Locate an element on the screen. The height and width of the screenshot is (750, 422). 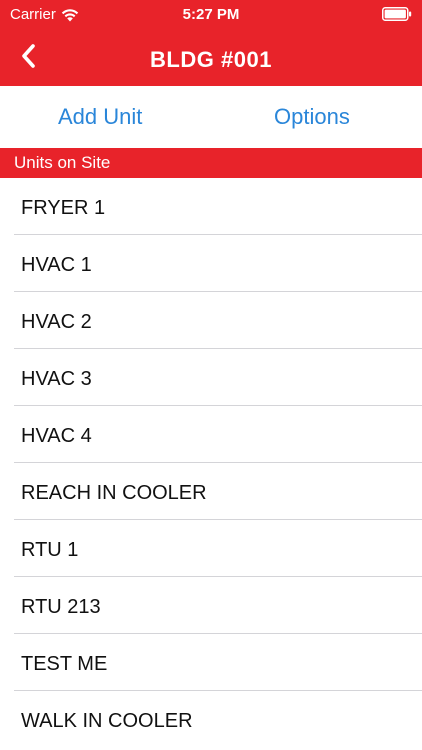
top-bar: Carrier 5:27 PM BLDG #001 is located at coordinates (211, 43).